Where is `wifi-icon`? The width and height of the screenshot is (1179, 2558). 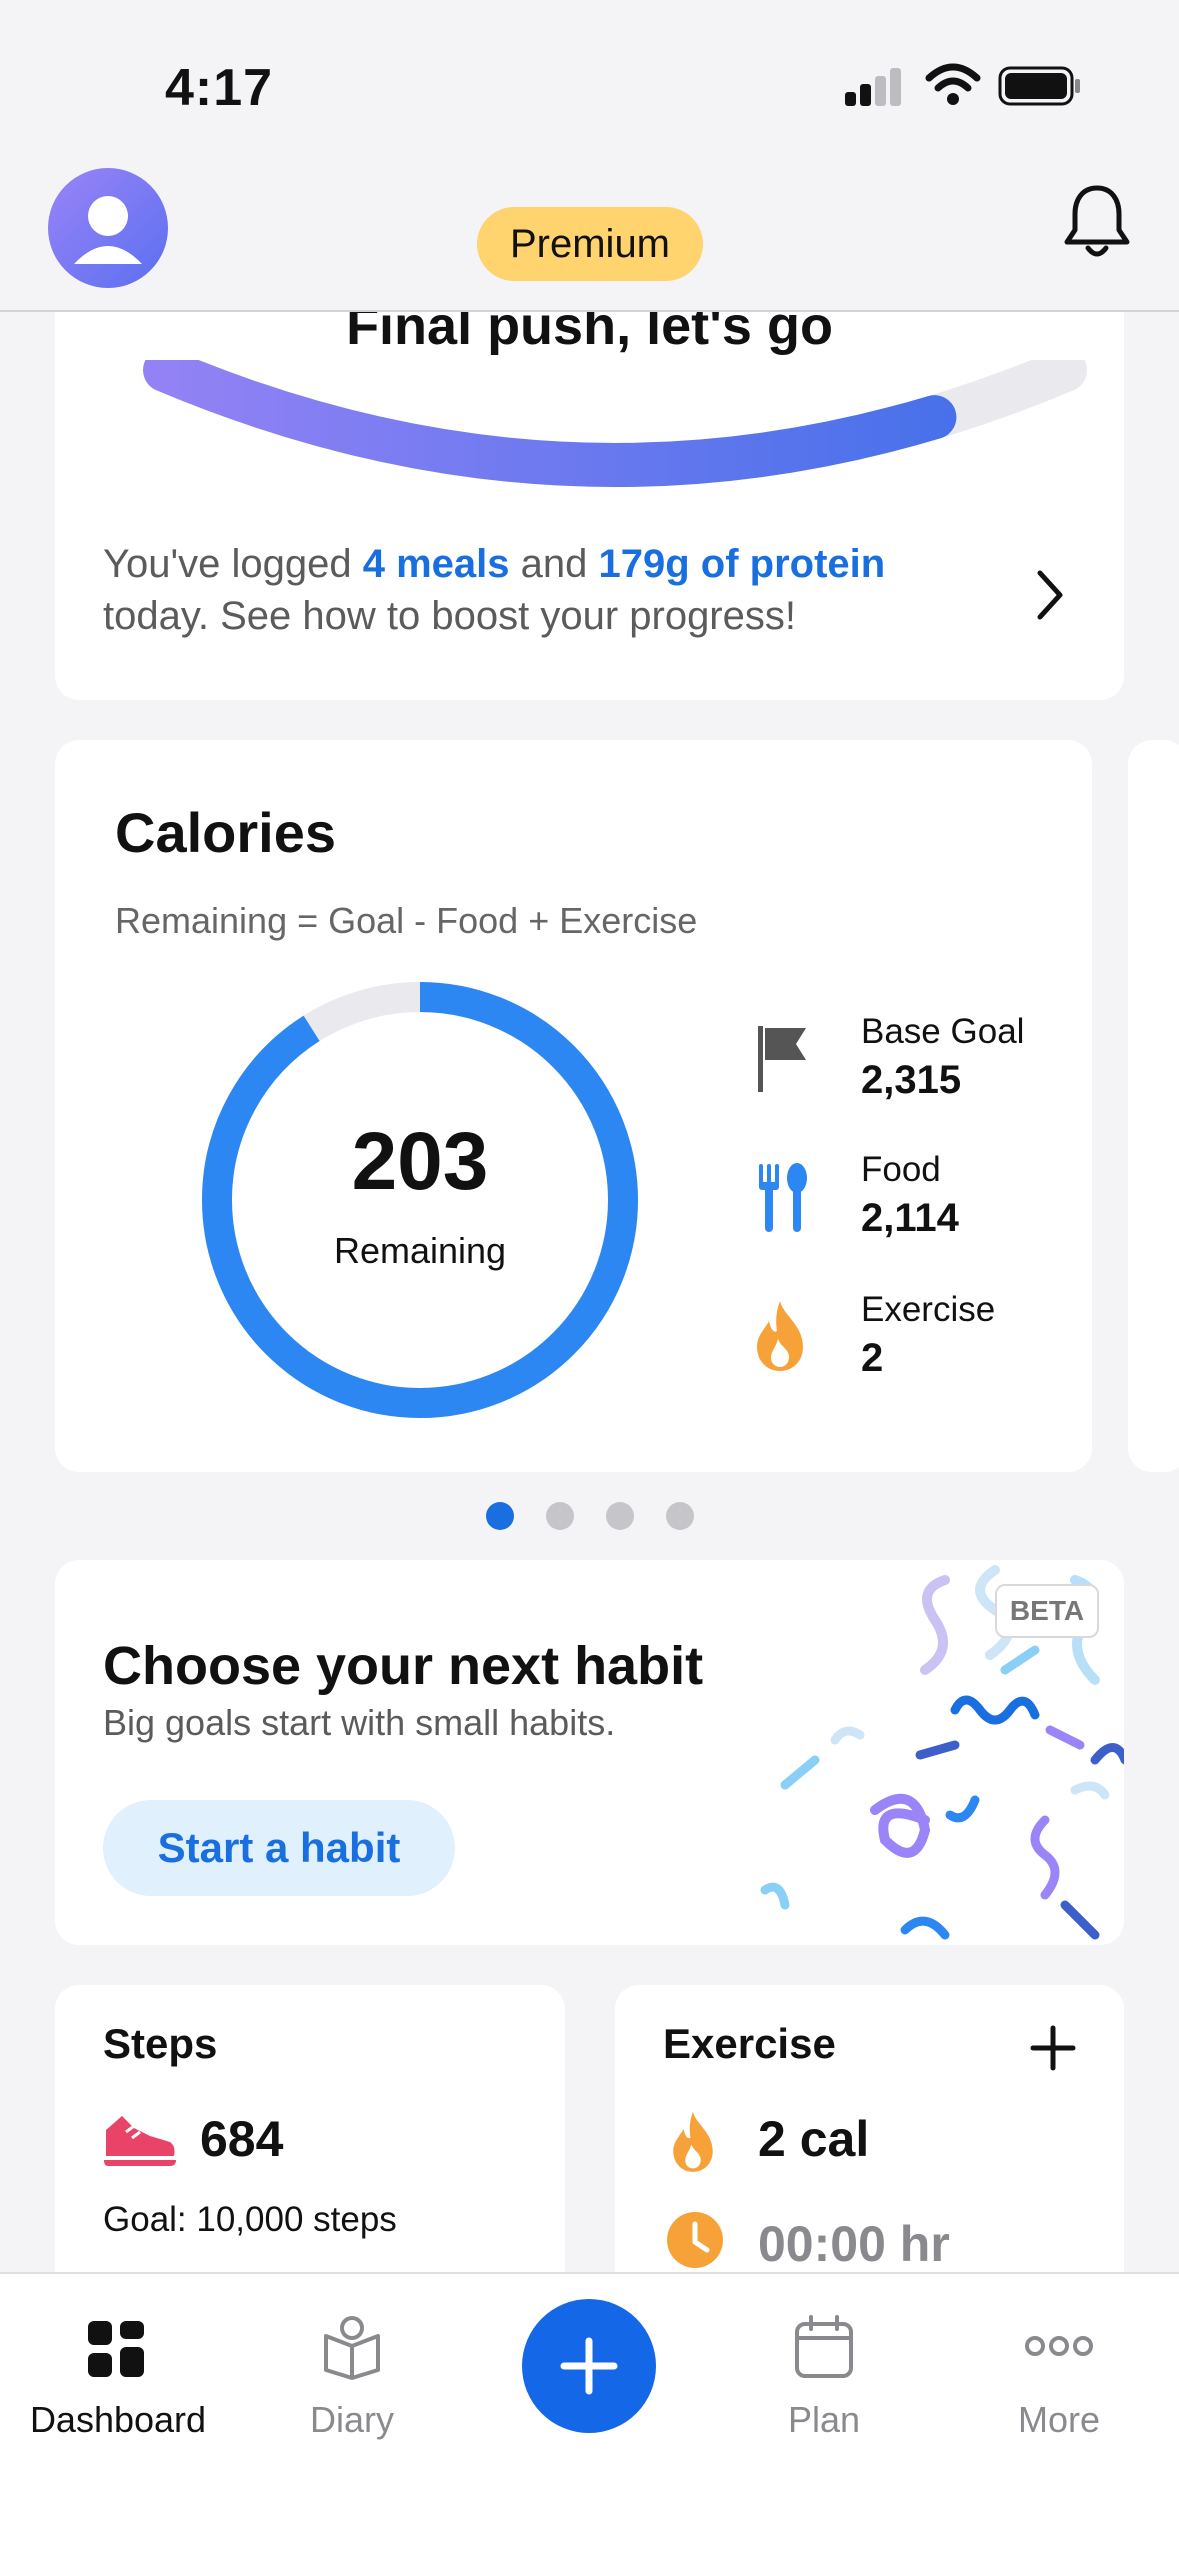 wifi-icon is located at coordinates (953, 84).